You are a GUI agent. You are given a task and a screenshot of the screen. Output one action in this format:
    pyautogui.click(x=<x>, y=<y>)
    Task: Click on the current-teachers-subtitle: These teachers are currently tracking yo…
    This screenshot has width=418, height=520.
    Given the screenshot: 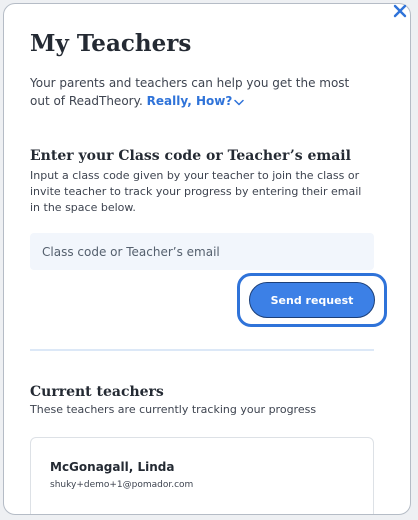 What is the action you would take?
    pyautogui.click(x=173, y=409)
    